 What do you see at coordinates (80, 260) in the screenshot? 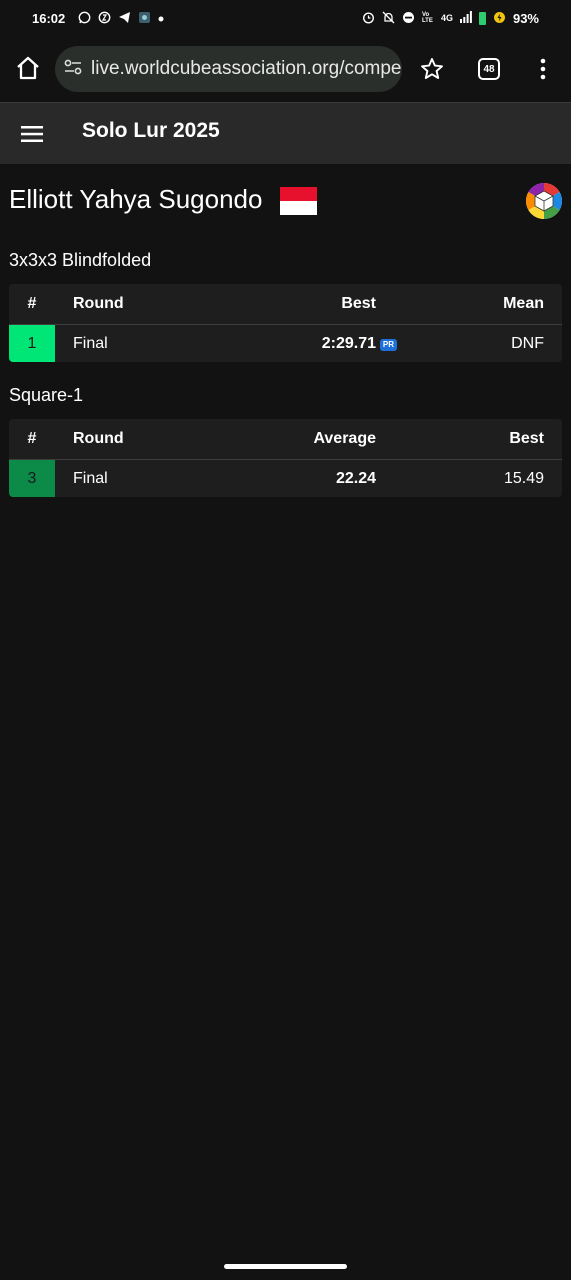
I see `event-title: 3x3x3 Blindfolded` at bounding box center [80, 260].